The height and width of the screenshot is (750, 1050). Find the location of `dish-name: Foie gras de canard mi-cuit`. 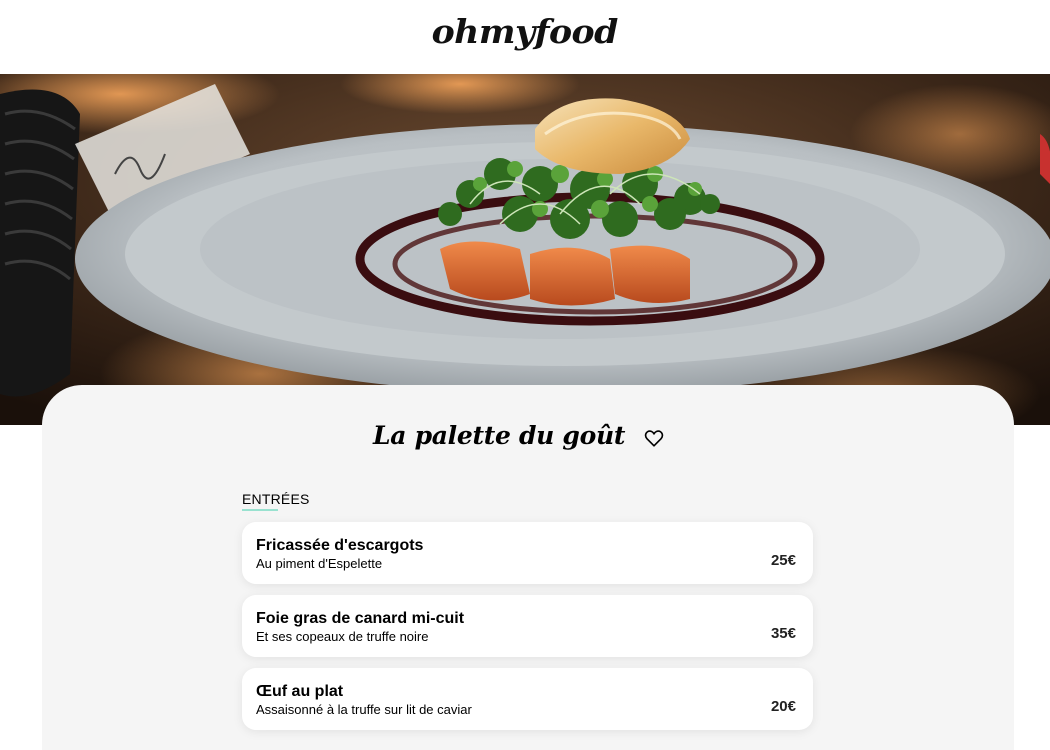

dish-name: Foie gras de canard mi-cuit is located at coordinates (360, 618).